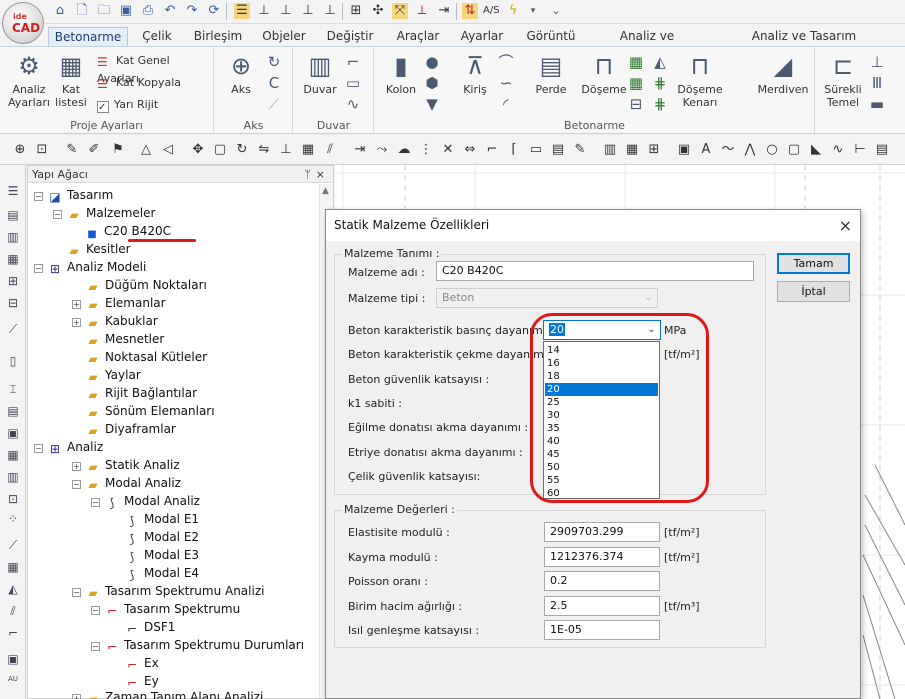 The height and width of the screenshot is (699, 905). What do you see at coordinates (632, 150) in the screenshot?
I see `table-icon: ▦` at bounding box center [632, 150].